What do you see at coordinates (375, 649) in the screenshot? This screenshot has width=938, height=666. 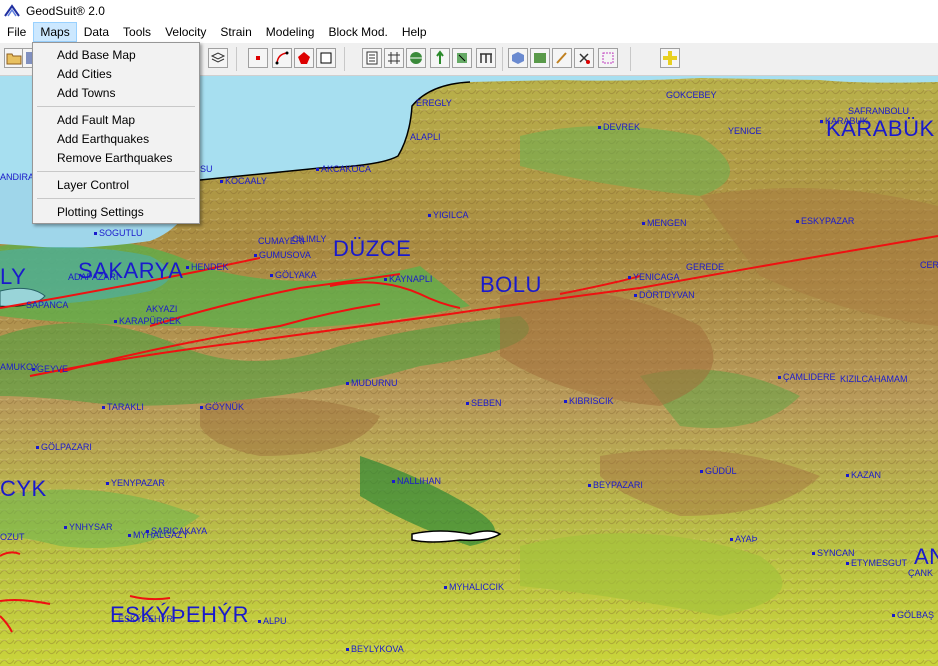 I see `town-label: BEYLYKOVA` at bounding box center [375, 649].